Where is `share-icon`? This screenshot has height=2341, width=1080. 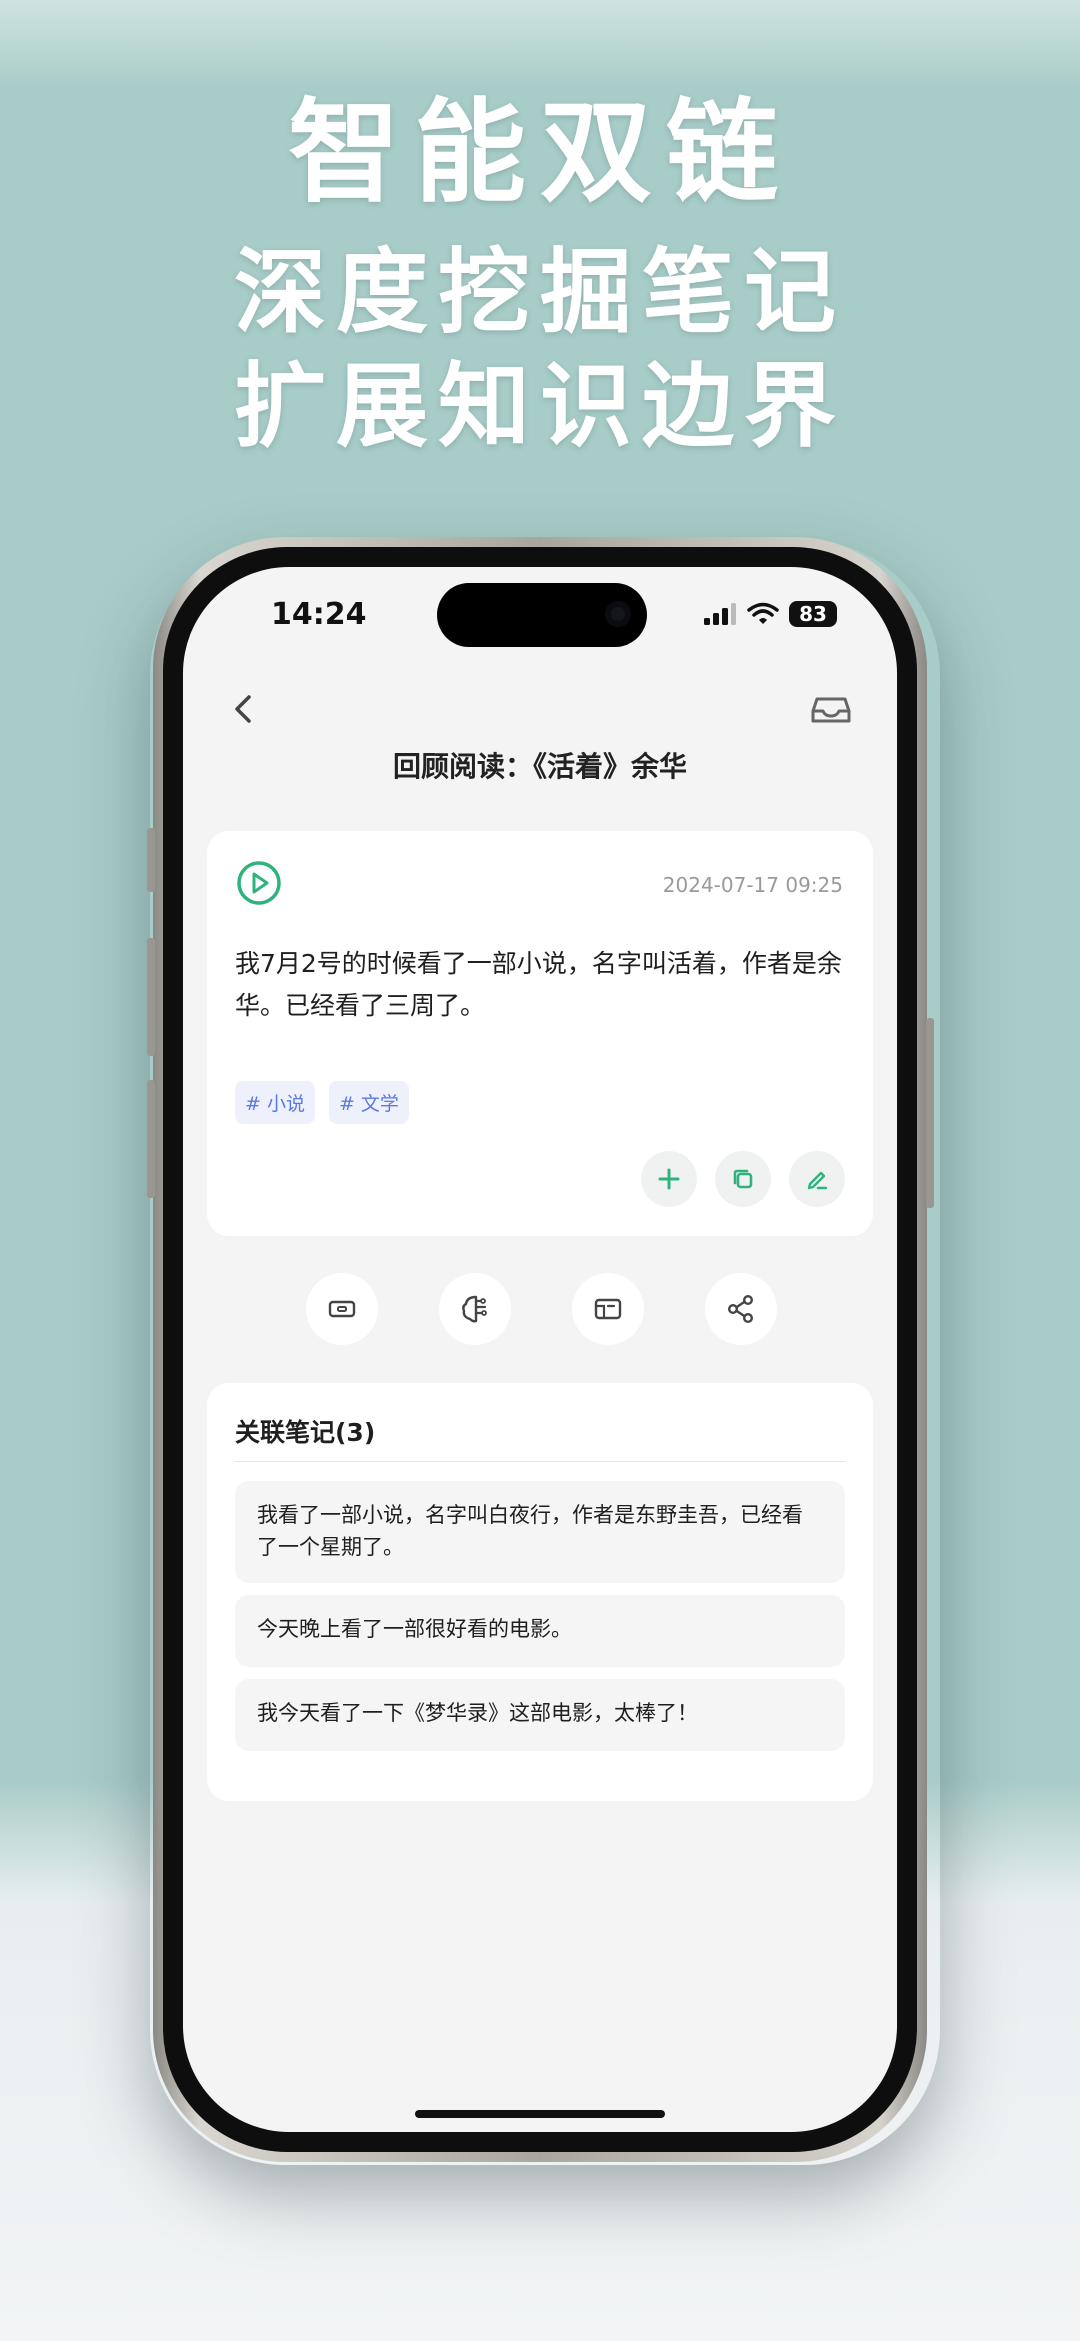 share-icon is located at coordinates (740, 1309).